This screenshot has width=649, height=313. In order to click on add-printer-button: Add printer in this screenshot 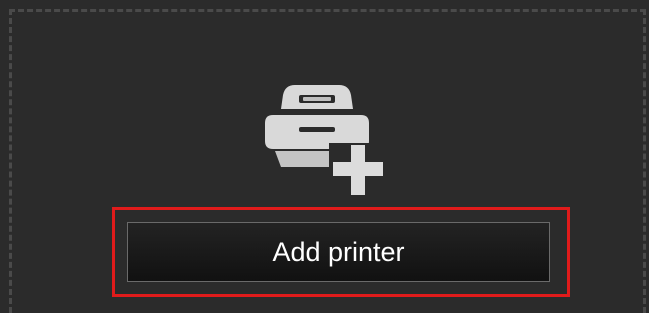, I will do `click(338, 252)`.